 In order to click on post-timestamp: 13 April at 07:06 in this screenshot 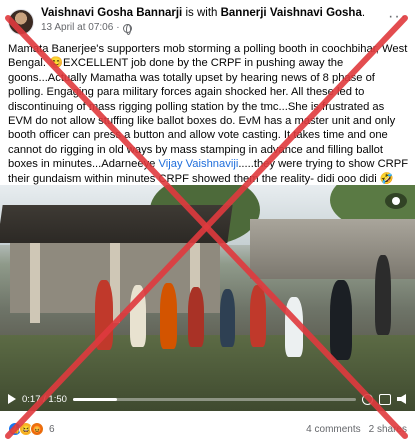, I will do `click(77, 28)`.